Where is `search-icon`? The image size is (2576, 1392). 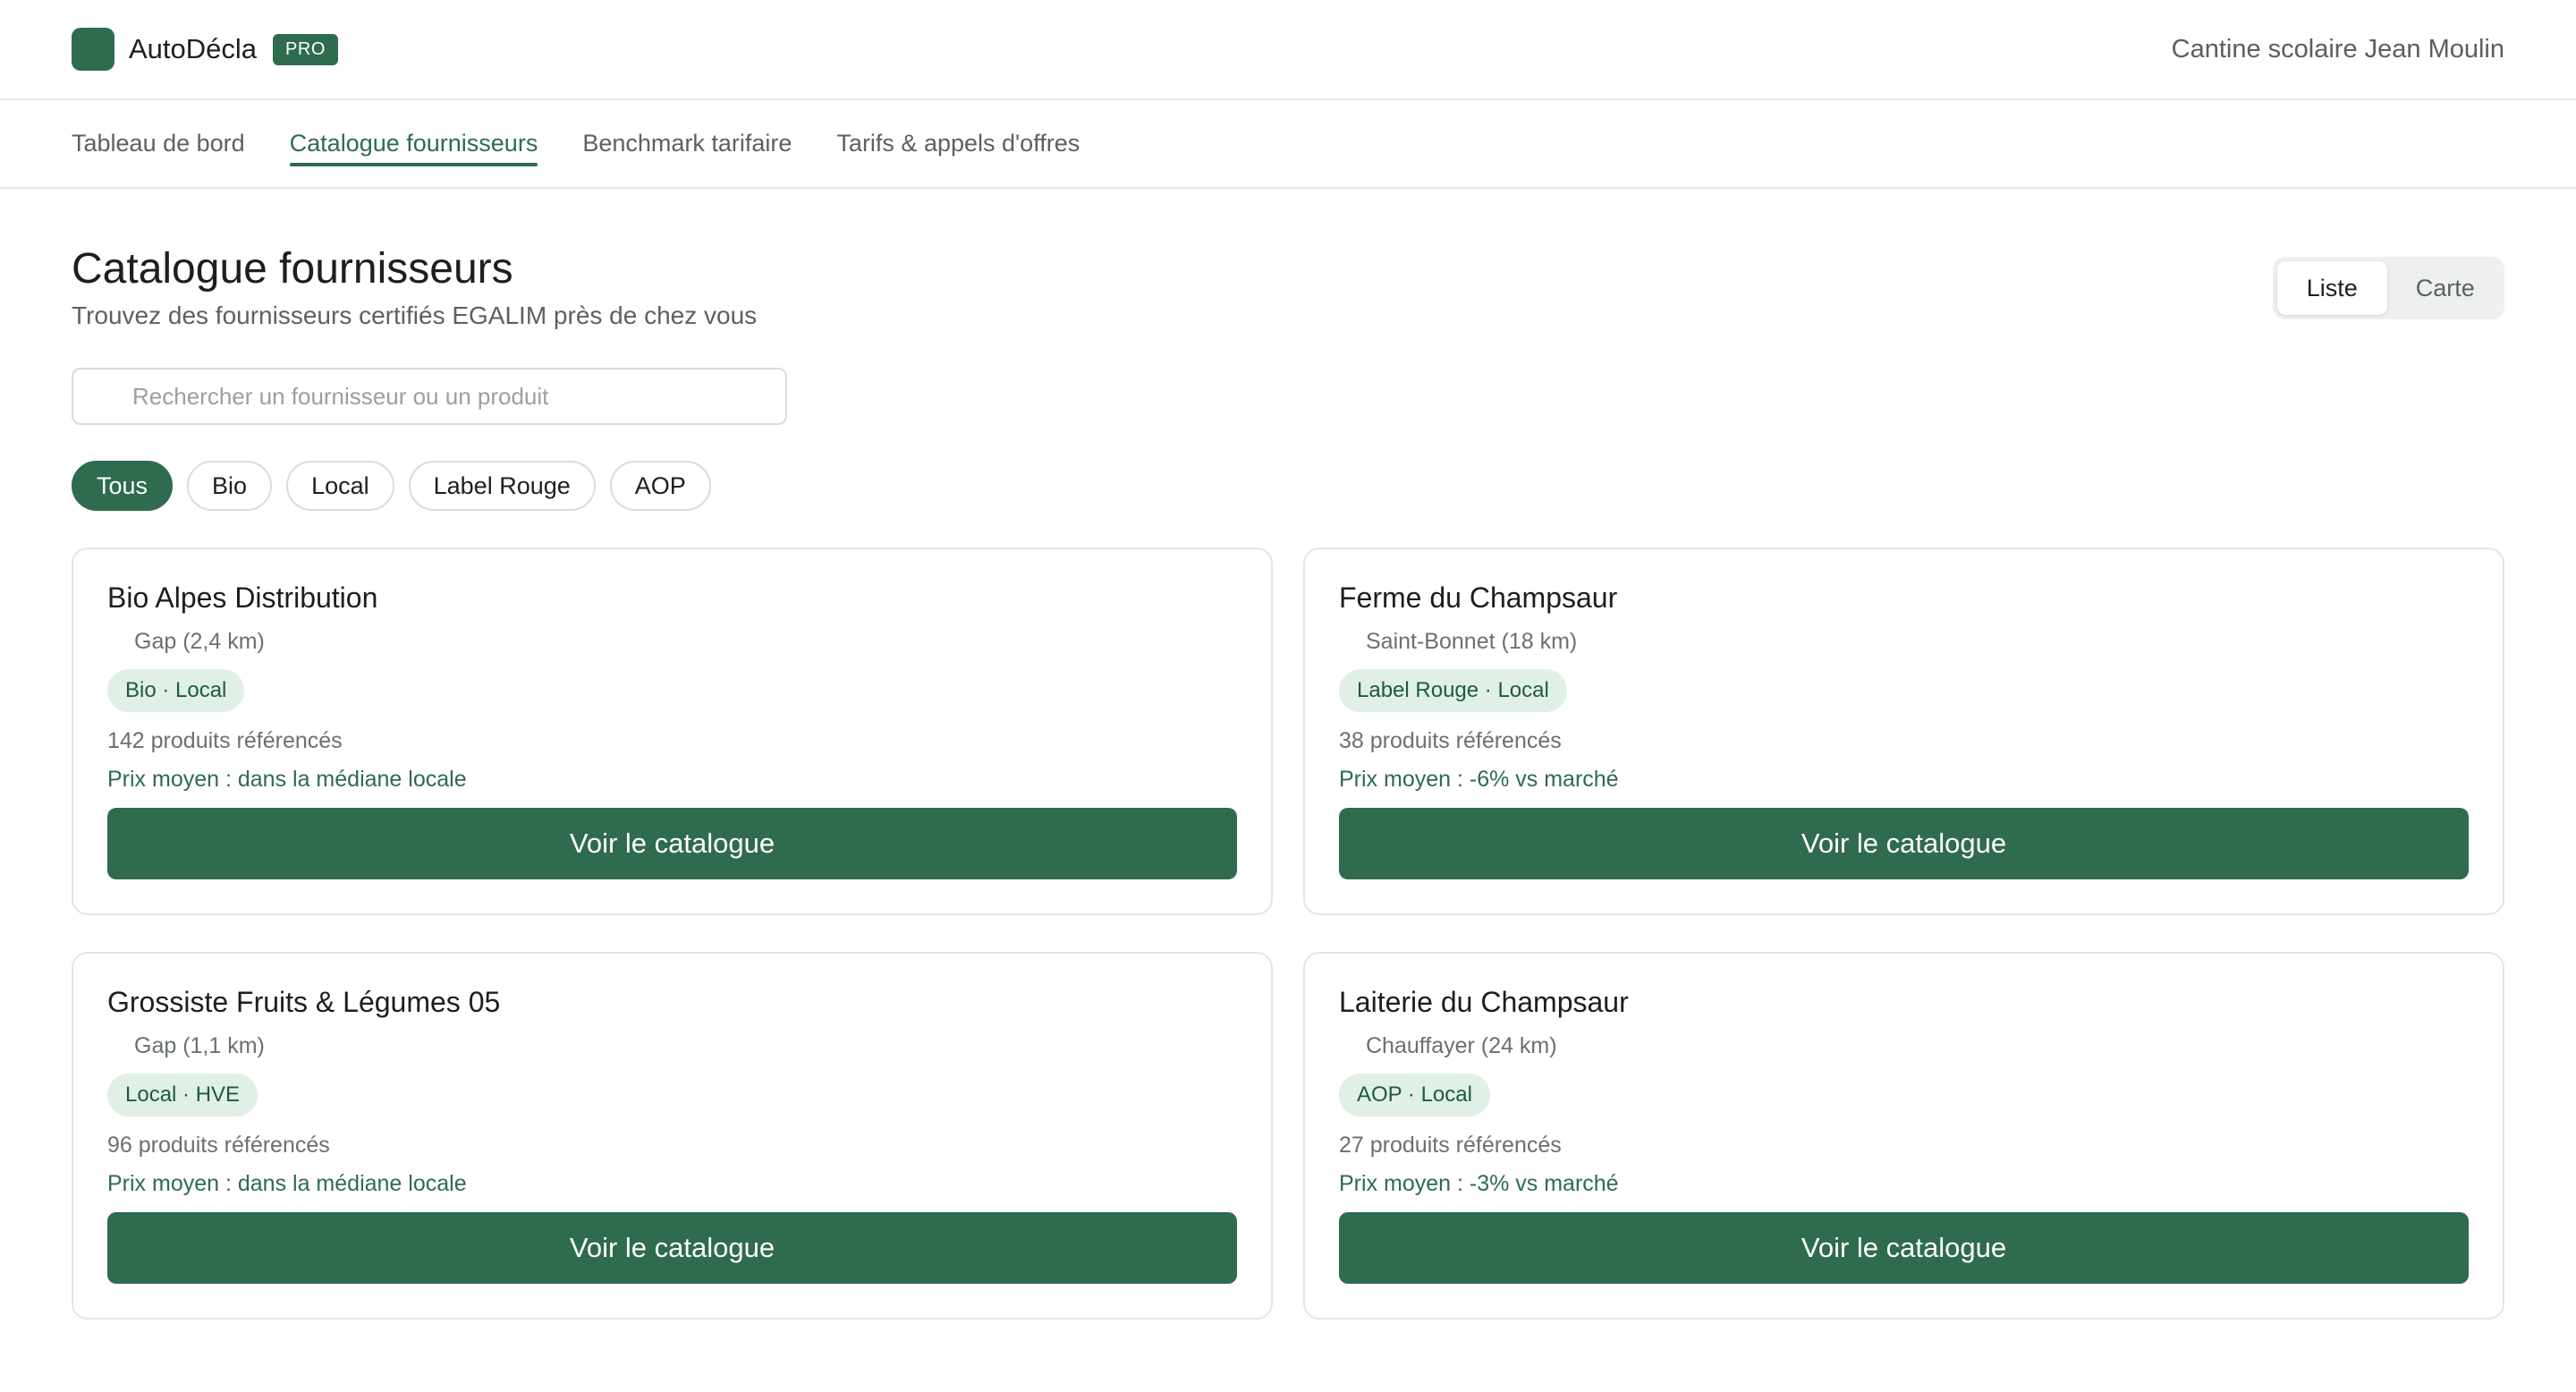
search-icon is located at coordinates (102, 396).